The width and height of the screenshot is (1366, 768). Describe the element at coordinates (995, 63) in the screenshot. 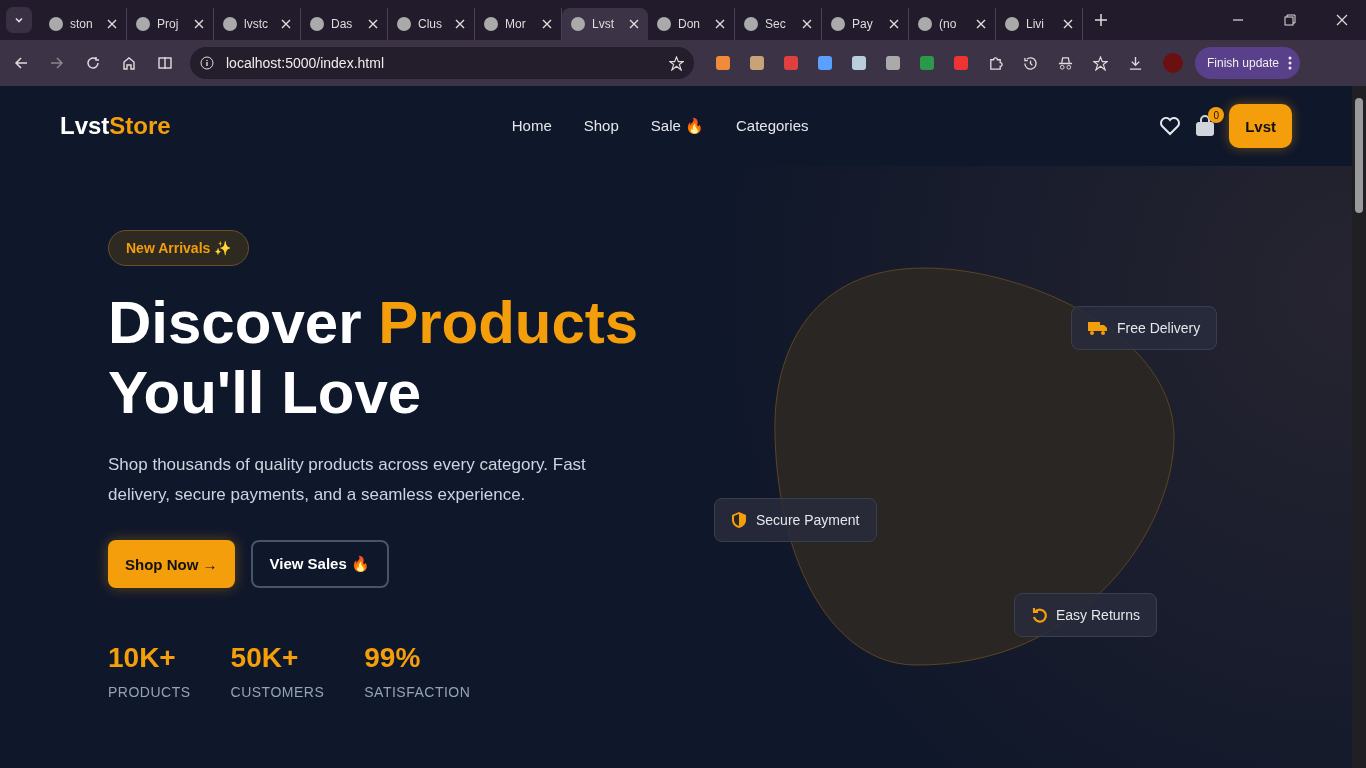

I see `puzzle-icon` at that location.